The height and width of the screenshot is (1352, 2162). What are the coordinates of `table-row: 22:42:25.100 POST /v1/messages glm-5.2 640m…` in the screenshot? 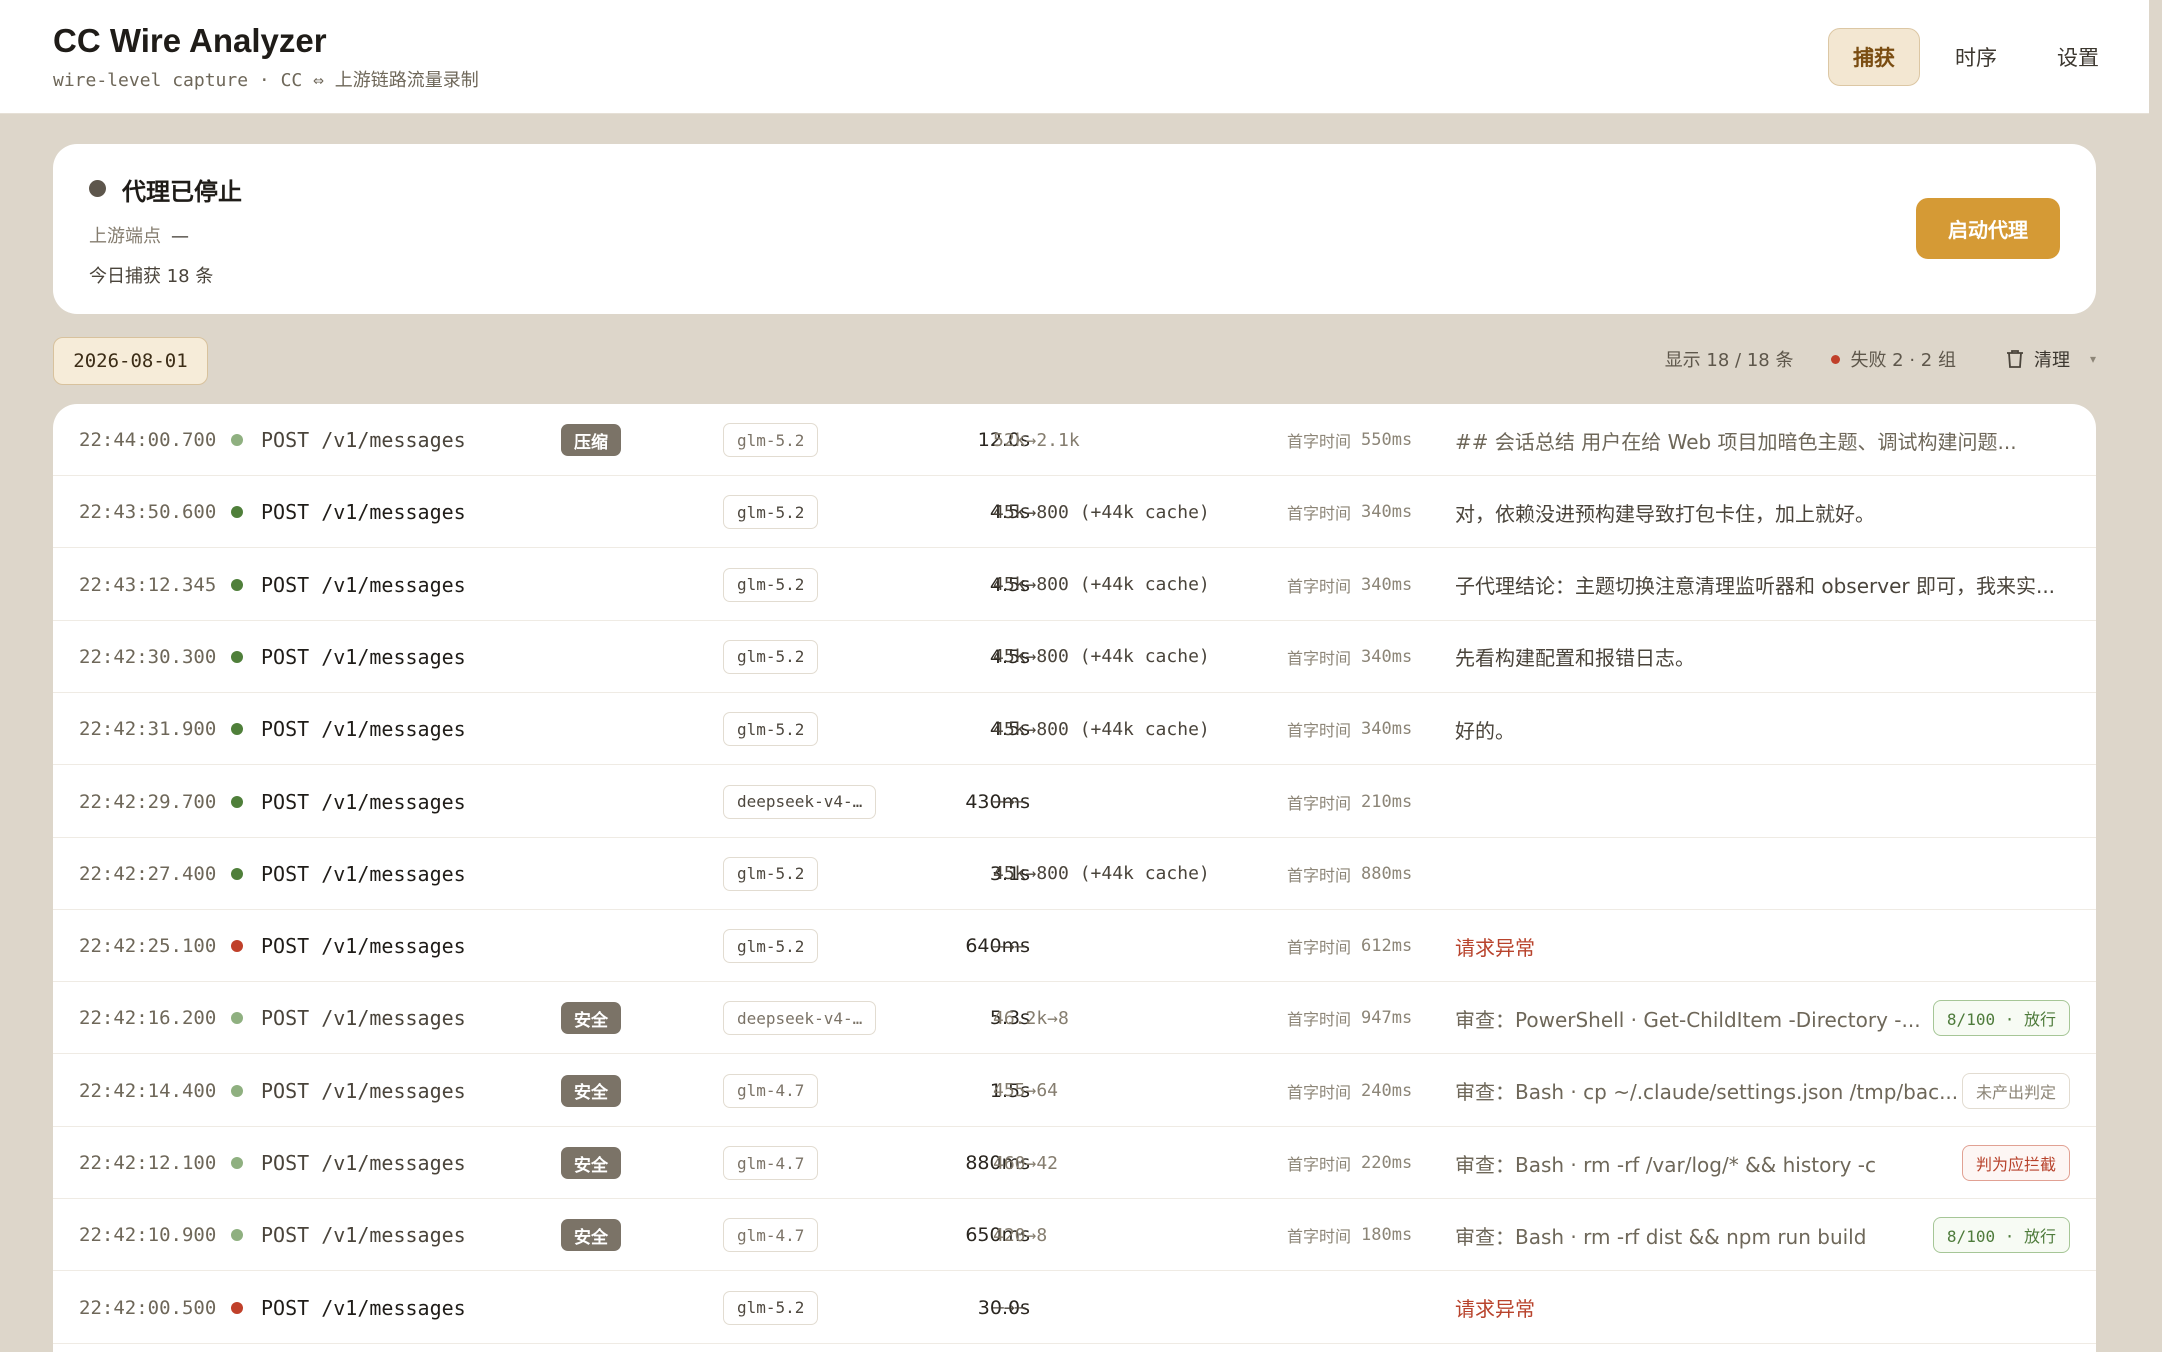 It's located at (1074, 946).